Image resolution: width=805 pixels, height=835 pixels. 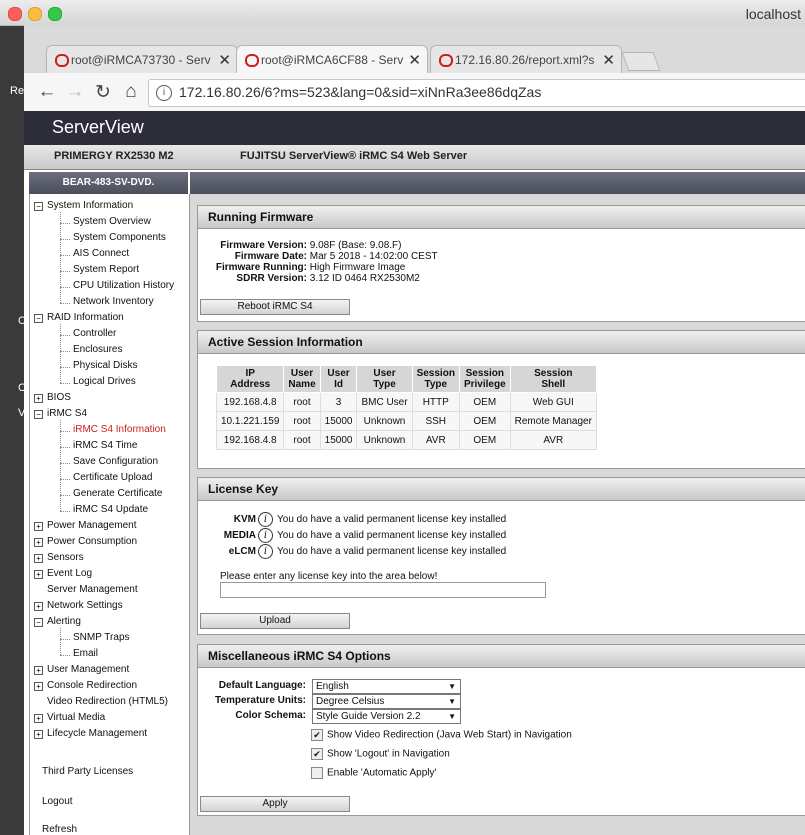 I want to click on reboot-irmc-button: Reboot iRMC S4, so click(x=275, y=307).